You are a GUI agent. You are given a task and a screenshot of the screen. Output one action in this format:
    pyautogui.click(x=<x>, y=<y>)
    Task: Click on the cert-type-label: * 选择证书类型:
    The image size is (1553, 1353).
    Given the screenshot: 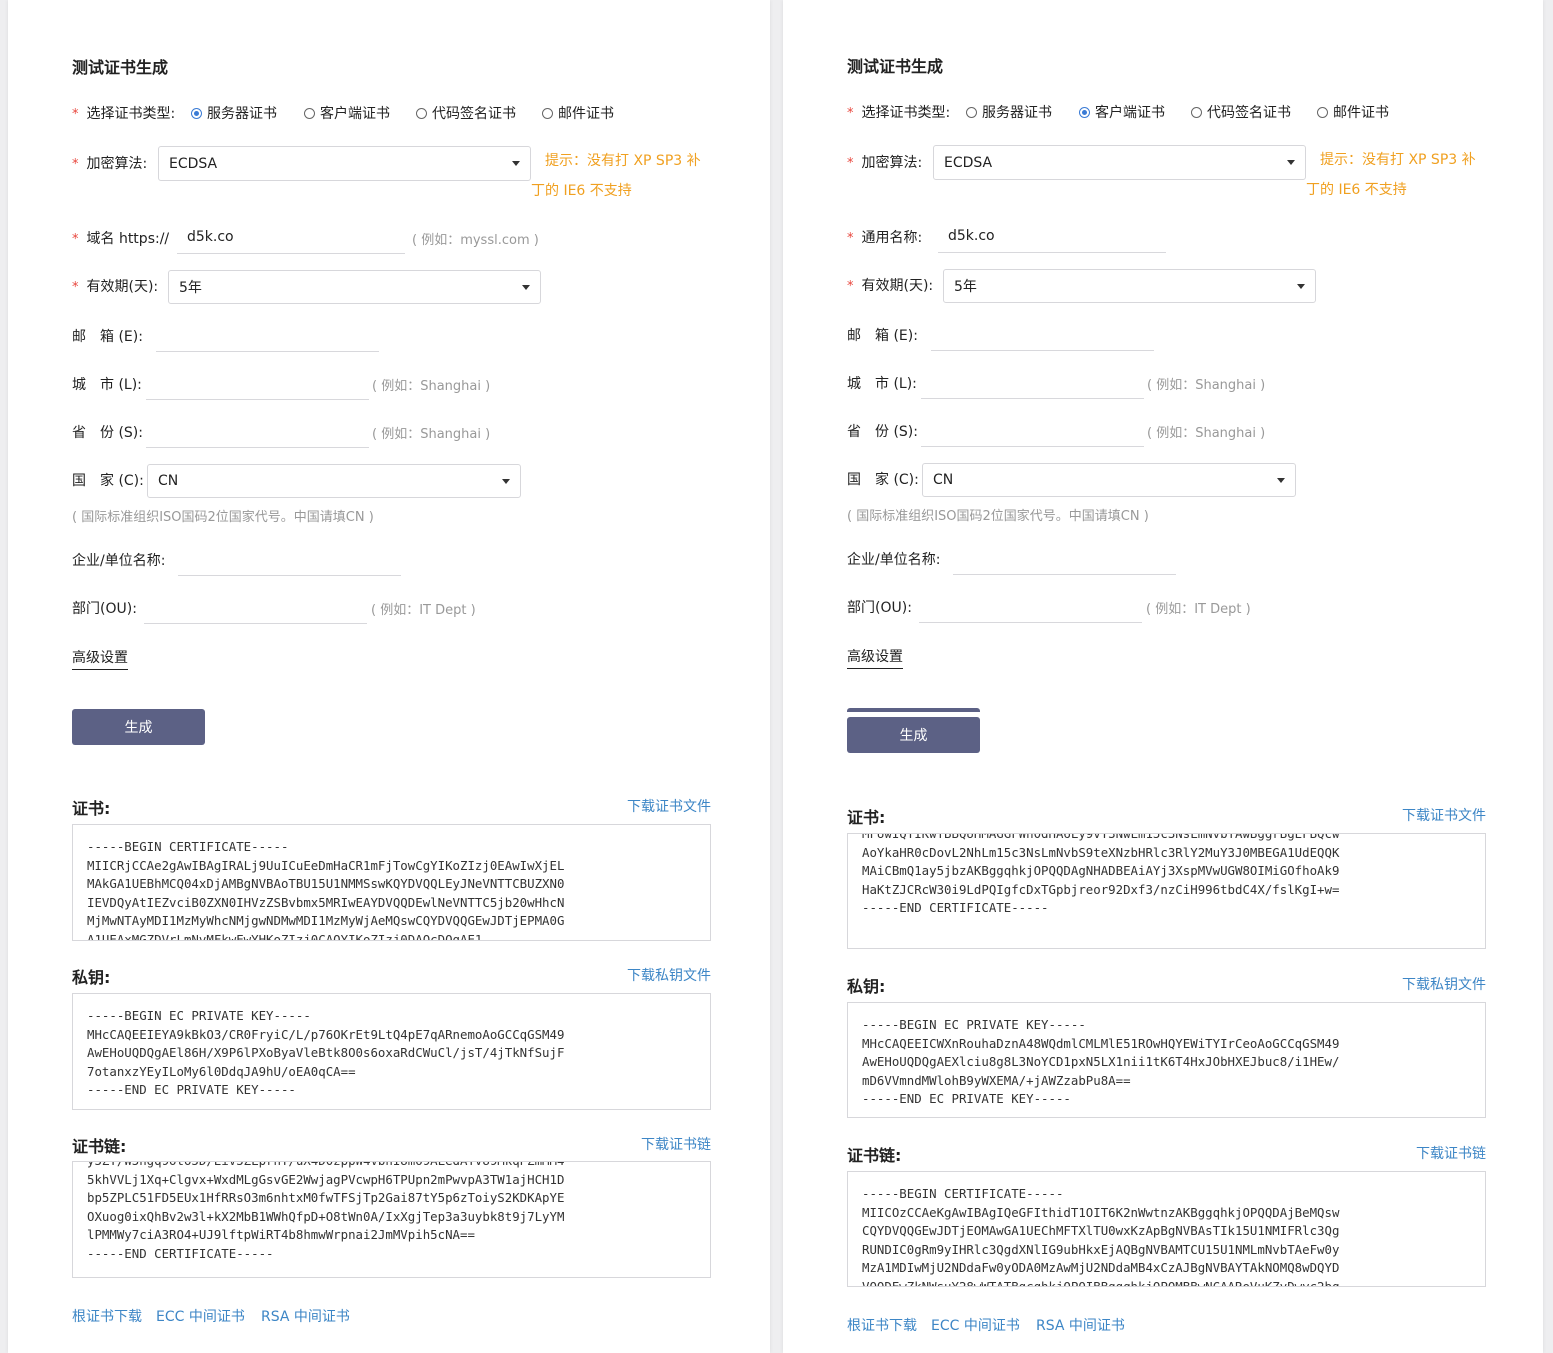 What is the action you would take?
    pyautogui.click(x=124, y=114)
    